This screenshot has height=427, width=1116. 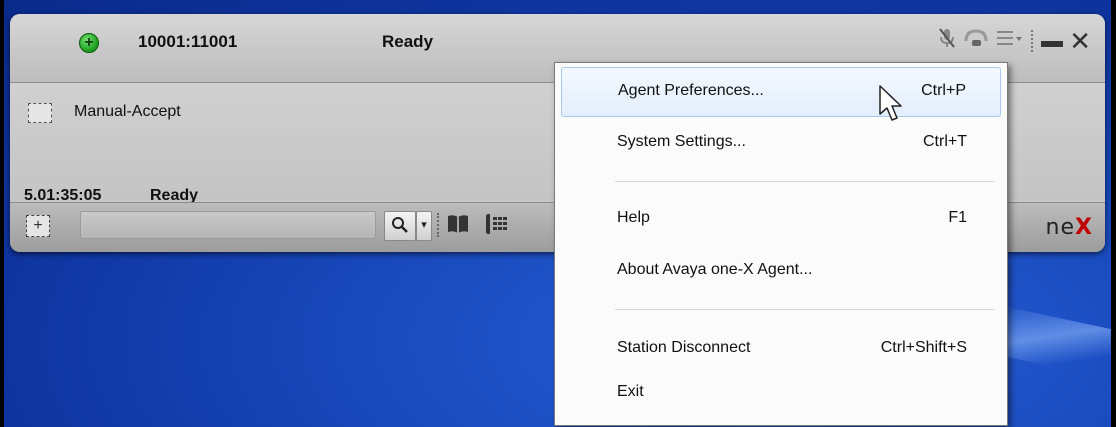 What do you see at coordinates (408, 41) in the screenshot?
I see `title-agent-state: Ready` at bounding box center [408, 41].